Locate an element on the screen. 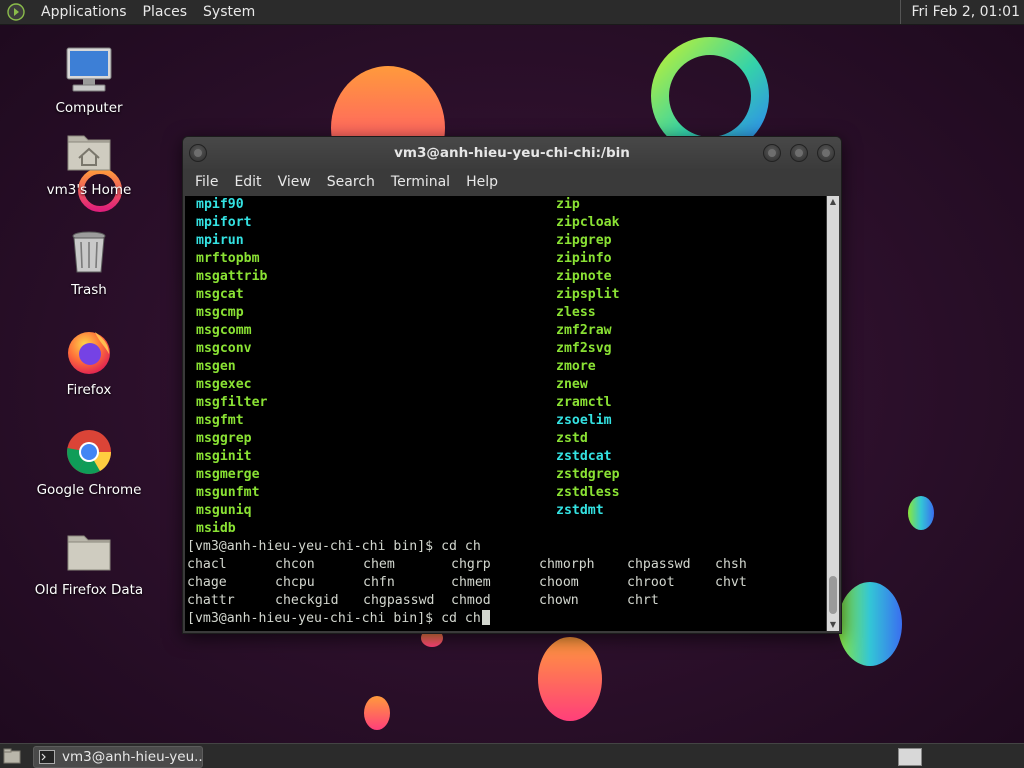 Image resolution: width=1024 pixels, height=768 pixels. listing-entry-left: msgexec is located at coordinates (224, 384).